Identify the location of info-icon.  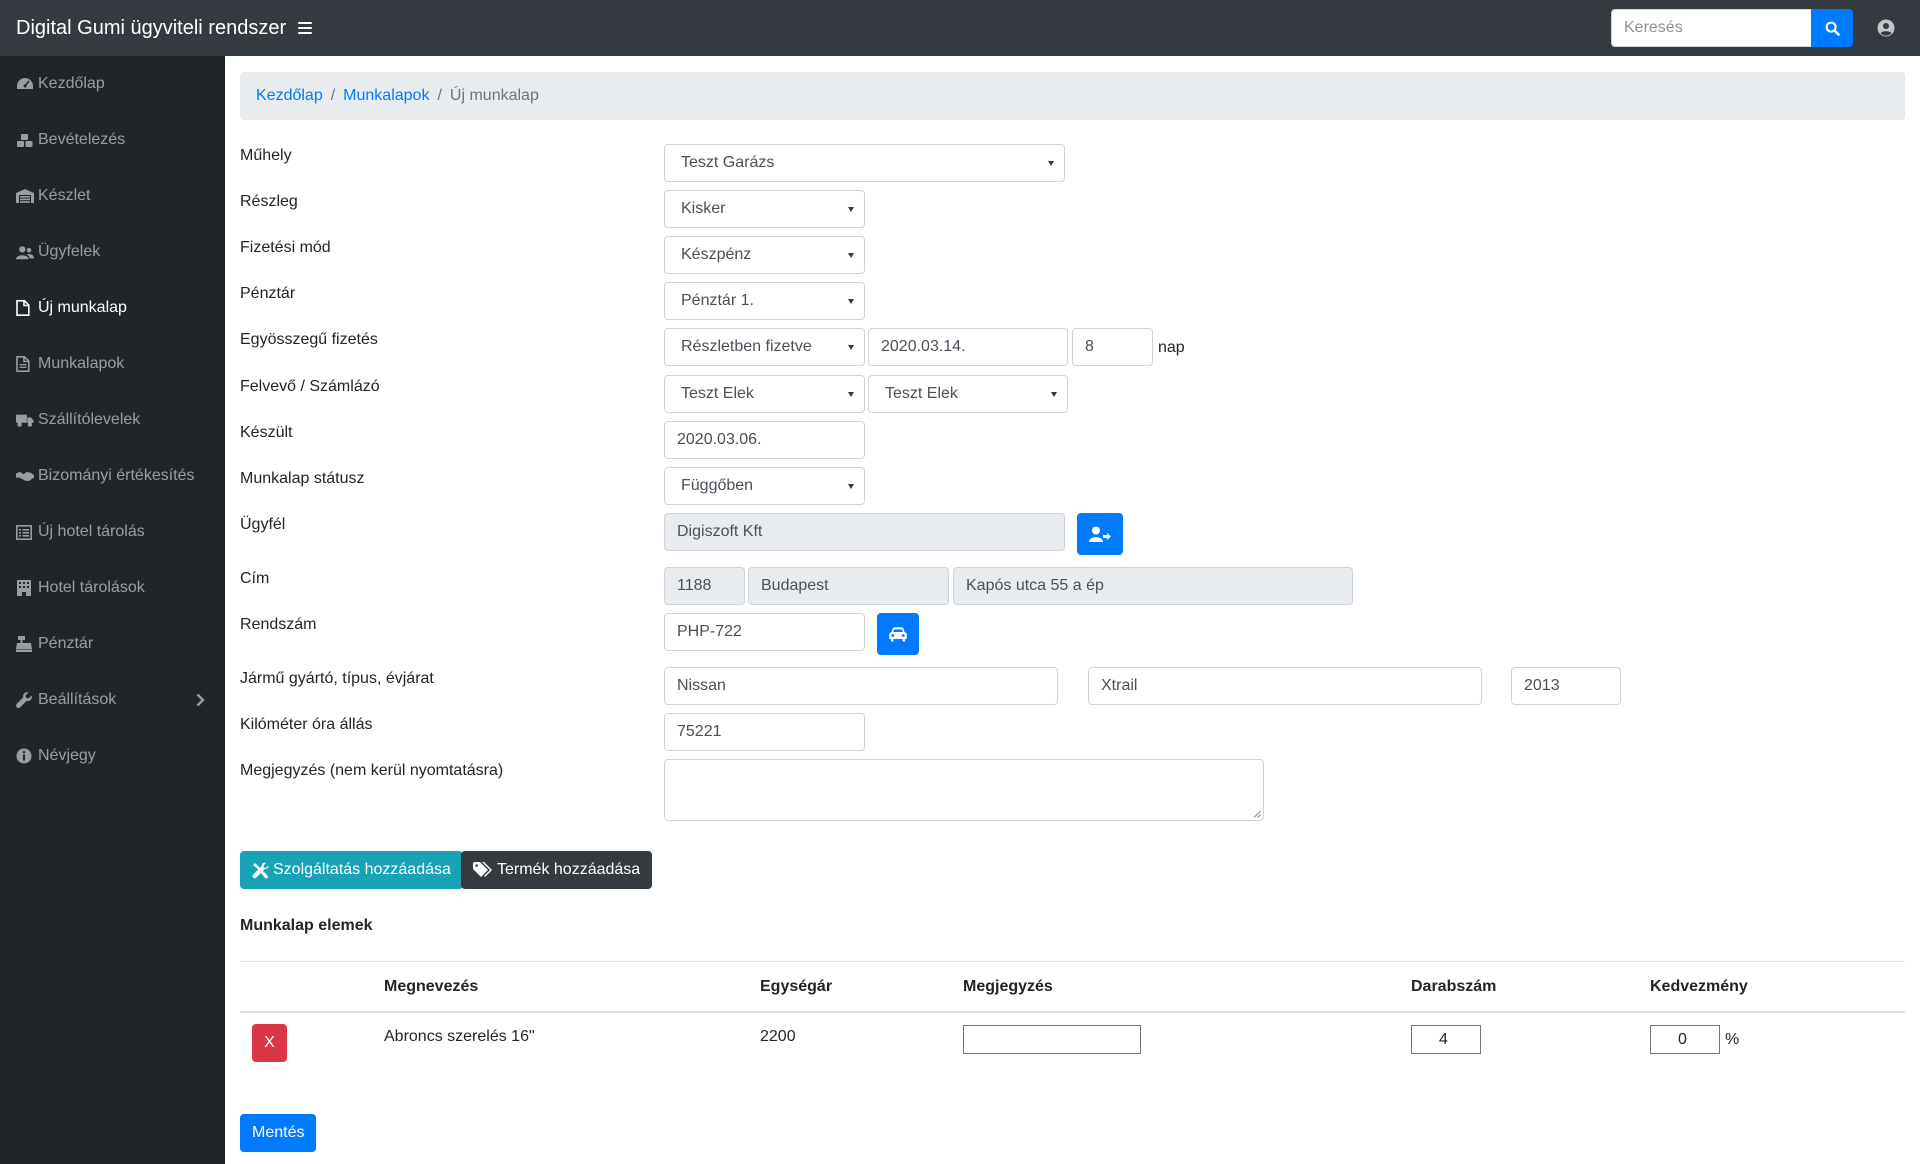
(25, 756).